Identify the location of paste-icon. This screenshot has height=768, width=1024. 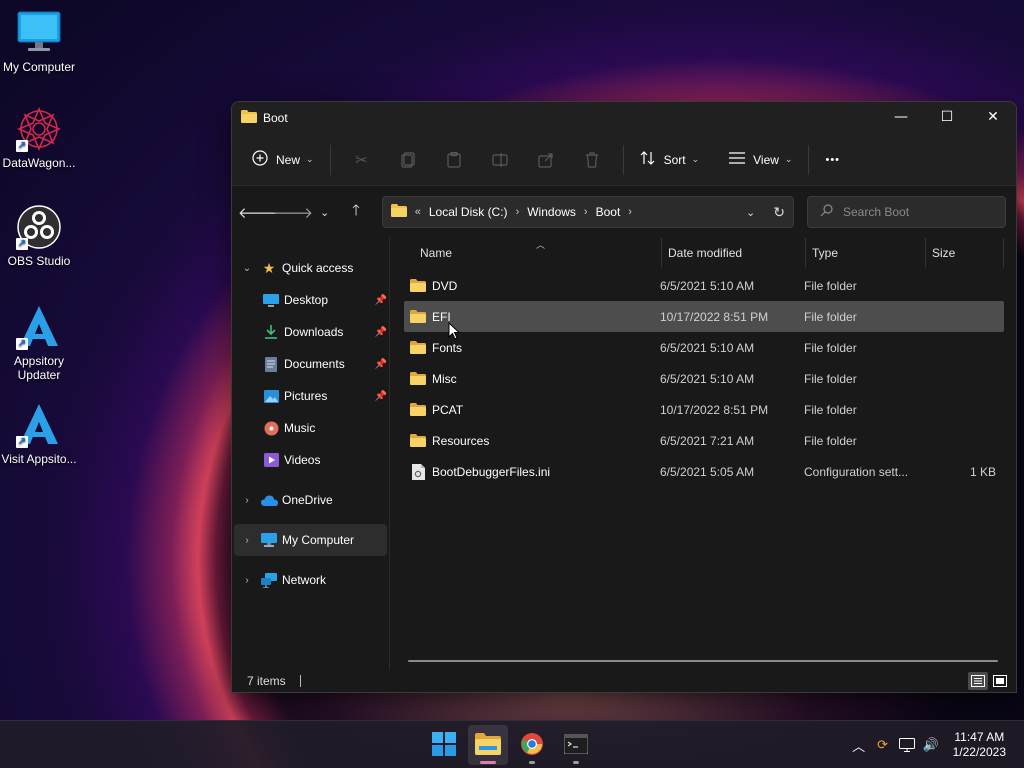
(454, 160).